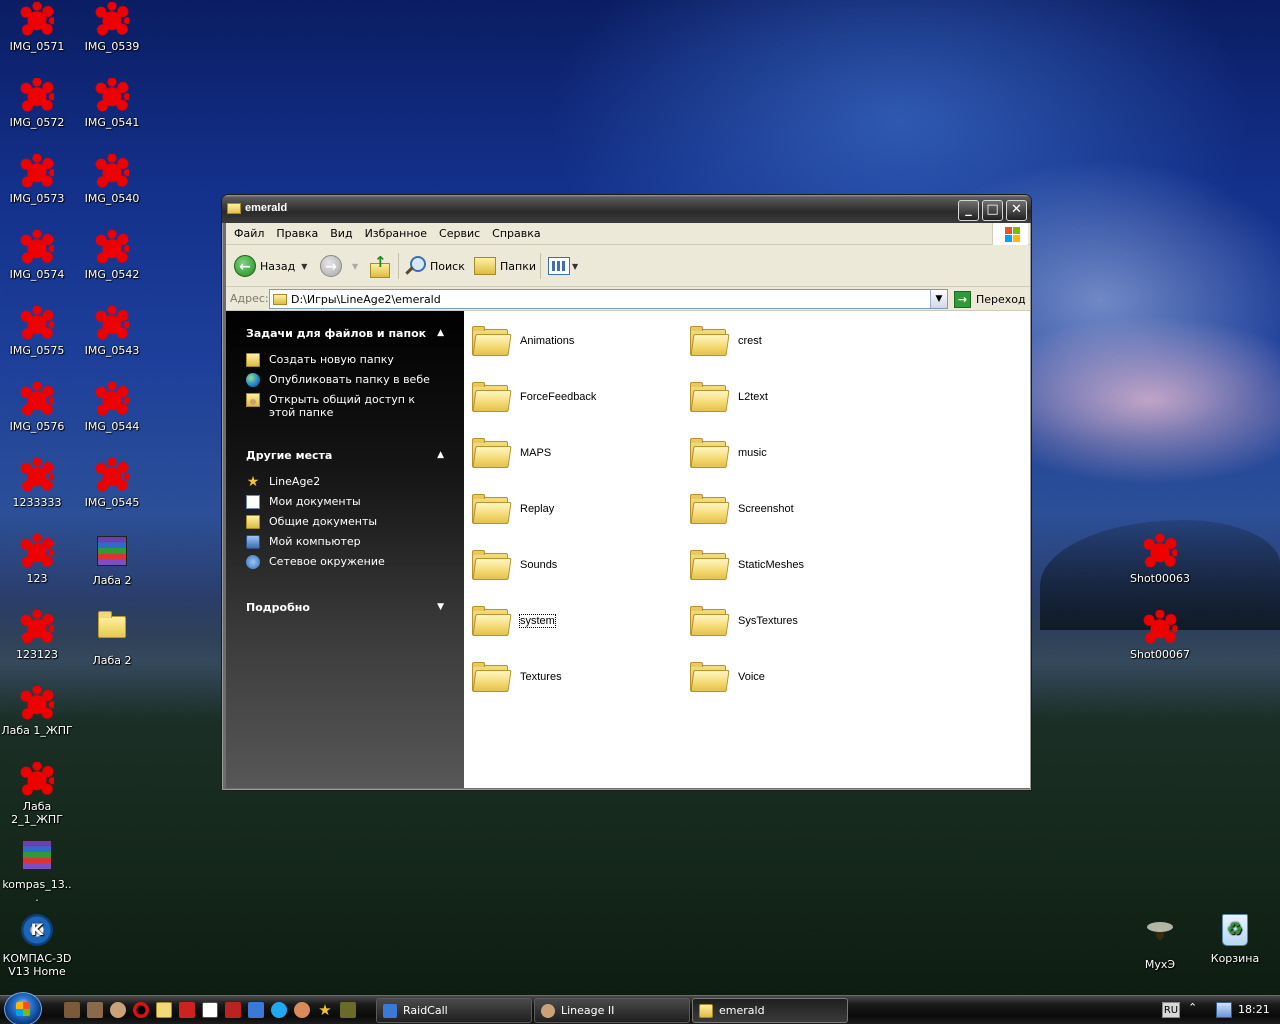 The image size is (1280, 1024). I want to click on star-icon: ★, so click(325, 1010).